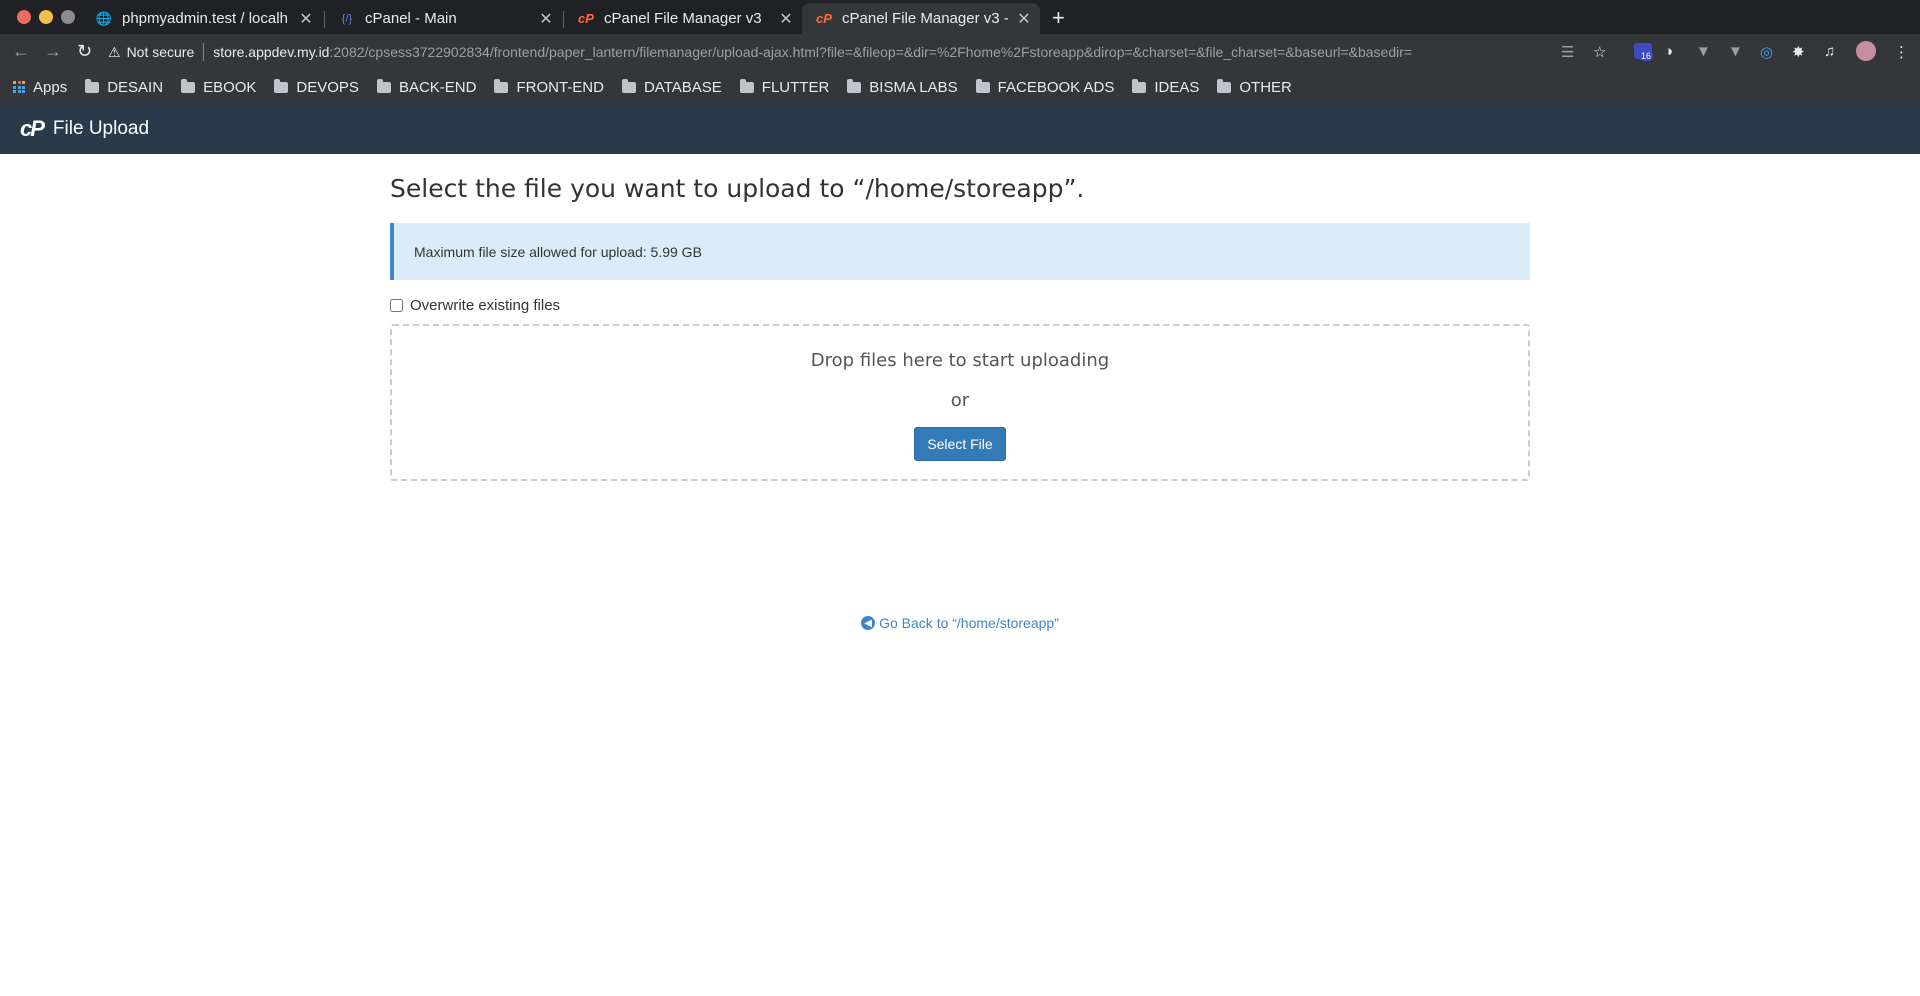 Image resolution: width=1920 pixels, height=996 pixels. Describe the element at coordinates (437, 87) in the screenshot. I see `bookmark-label: BACK-END` at that location.